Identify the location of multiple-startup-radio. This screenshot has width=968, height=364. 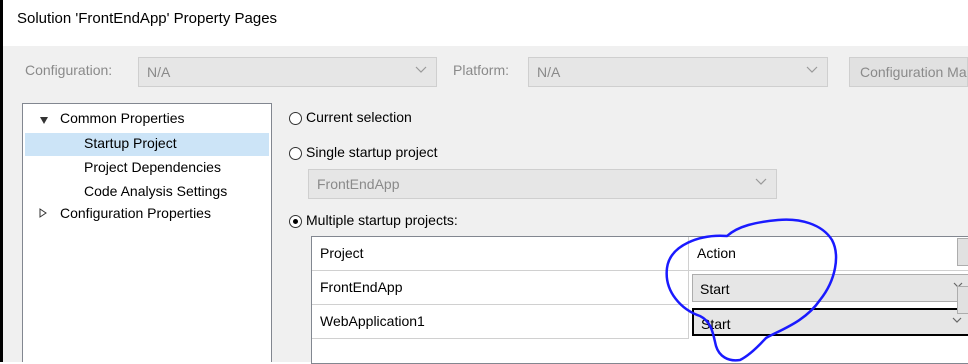
(295, 221).